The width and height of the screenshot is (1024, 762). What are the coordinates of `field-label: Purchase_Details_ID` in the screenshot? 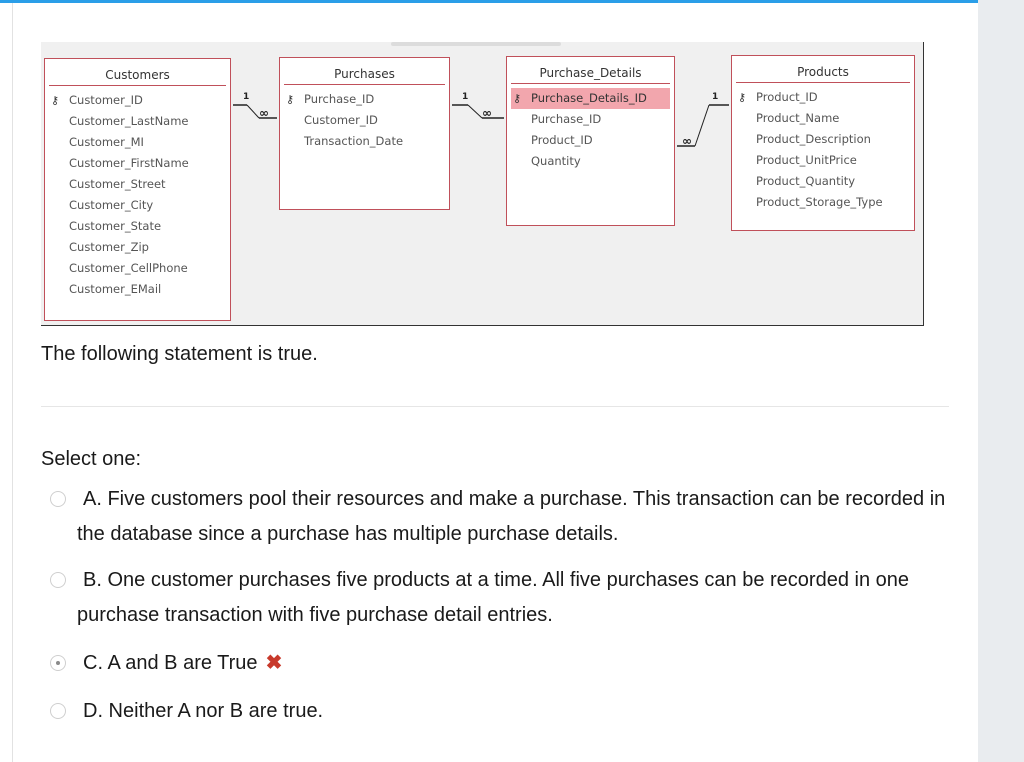 It's located at (589, 98).